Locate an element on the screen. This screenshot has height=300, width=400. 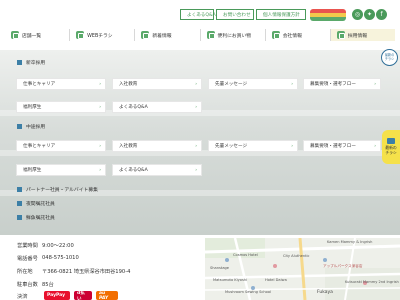
address-row: 所在地 〒366-0821 埼玉県深谷市田谷190-4 is located at coordinates (73, 271).